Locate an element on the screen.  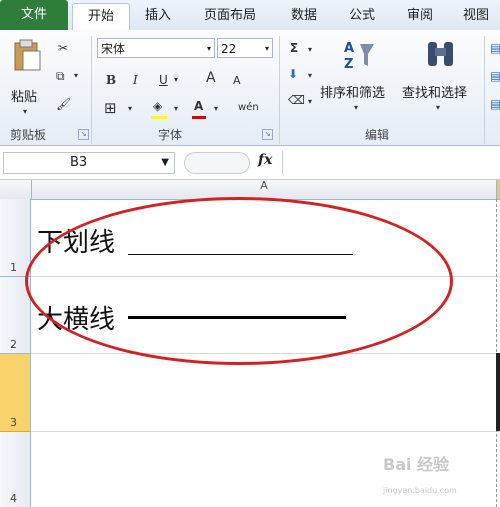
row-header-4: 4 is located at coordinates (15, 469).